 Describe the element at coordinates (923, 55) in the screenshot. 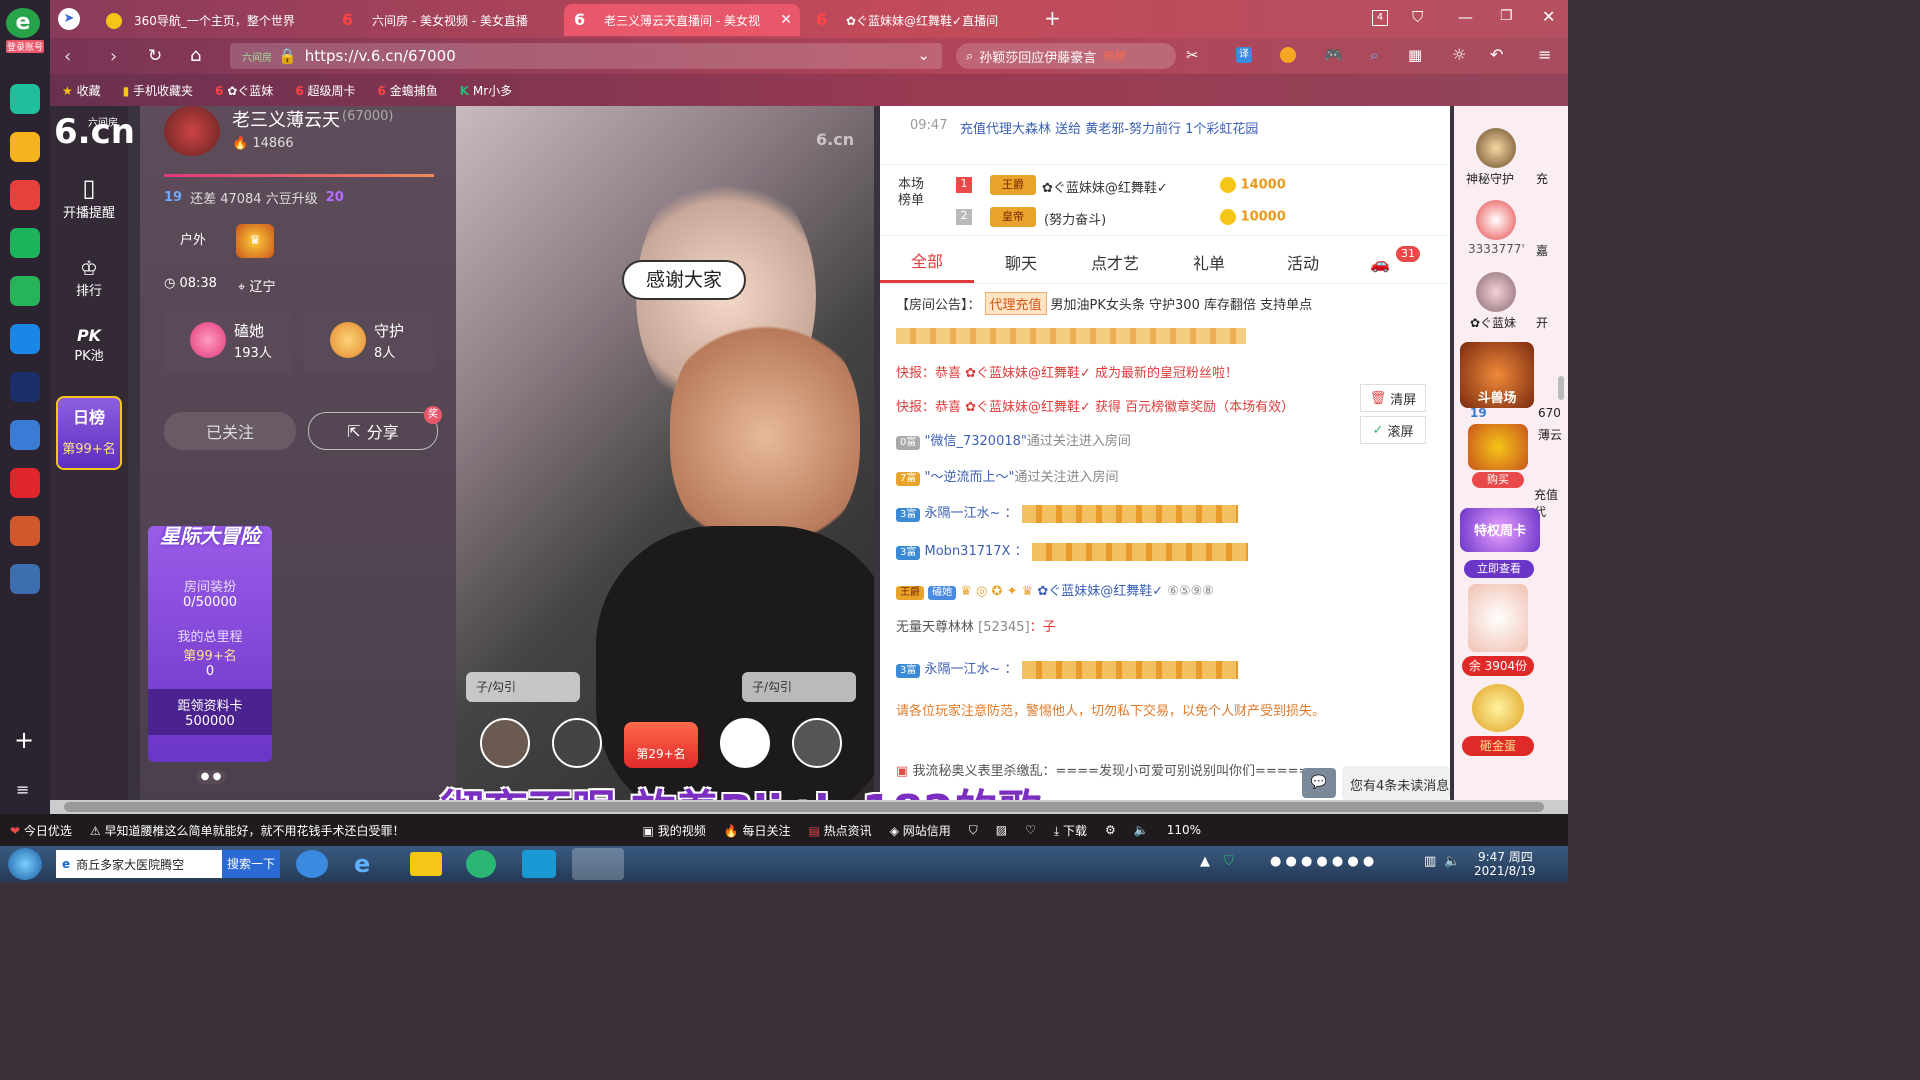

I see `chevron-down-icon: ⌄` at that location.